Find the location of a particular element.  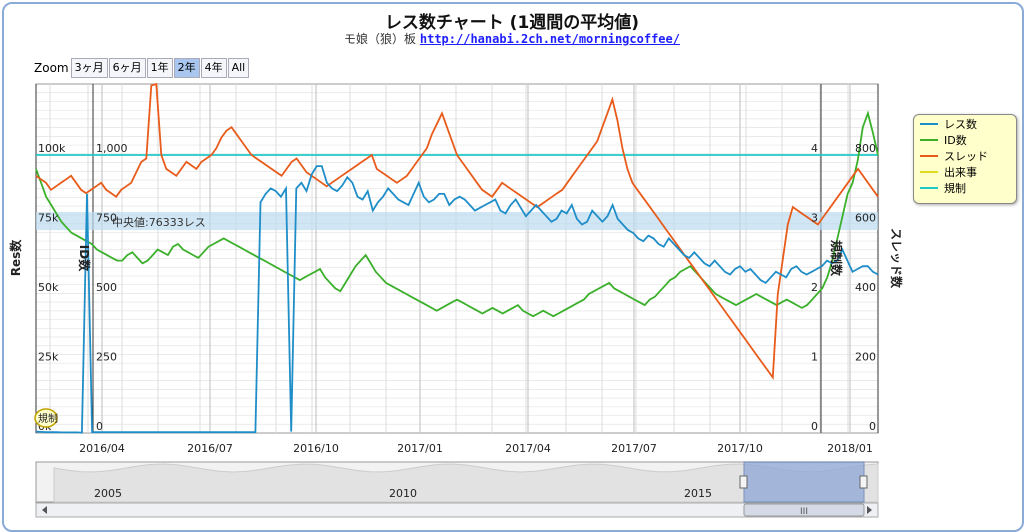

board-url-link: http://hanabi.2ch.net/morningcoffee/ is located at coordinates (550, 39).